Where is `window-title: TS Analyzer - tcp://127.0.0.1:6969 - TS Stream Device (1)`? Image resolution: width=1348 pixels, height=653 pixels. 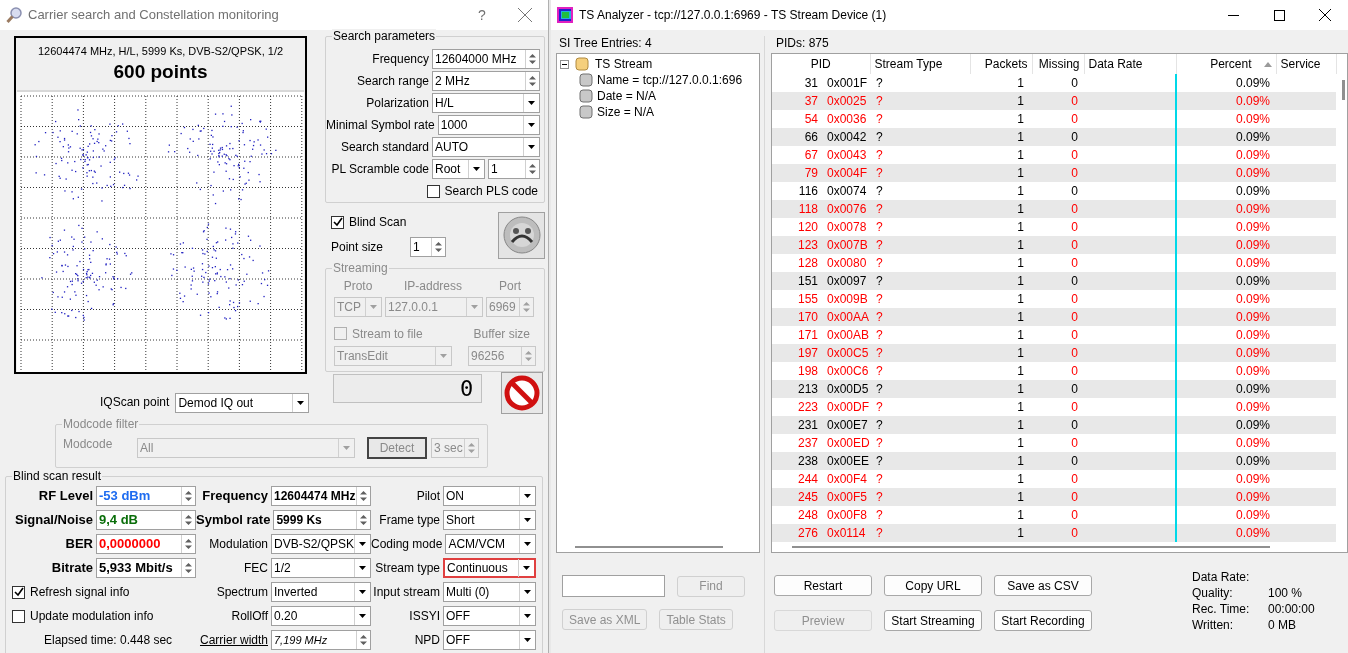 window-title: TS Analyzer - tcp://127.0.0.1:6969 - TS Stream Device (1) is located at coordinates (733, 15).